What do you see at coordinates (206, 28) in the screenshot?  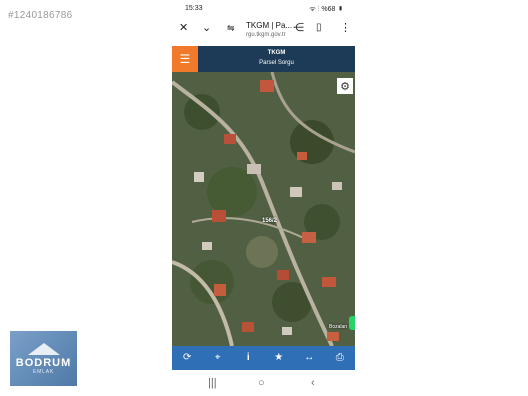 I see `chevron-down-icon: ⌄` at bounding box center [206, 28].